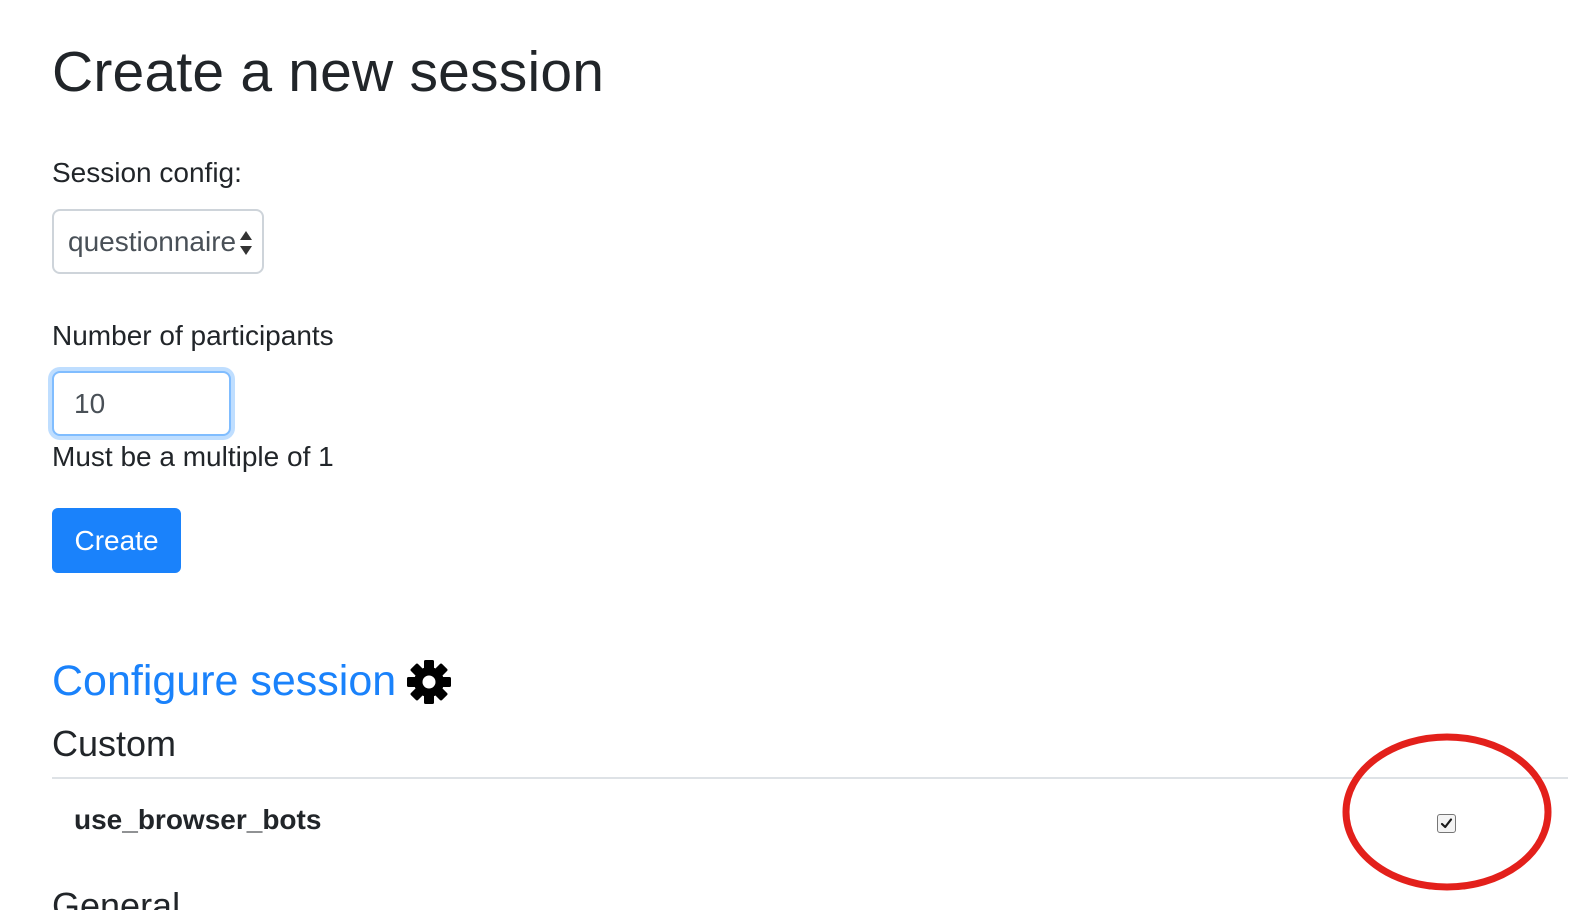 The width and height of the screenshot is (1580, 910). Describe the element at coordinates (246, 243) in the screenshot. I see `select-arrows-icon` at that location.